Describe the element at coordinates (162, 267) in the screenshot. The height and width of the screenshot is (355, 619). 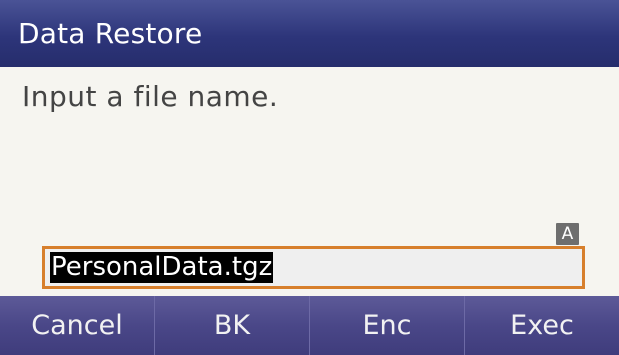
I see `filename-value: PersonalData.tgz` at that location.